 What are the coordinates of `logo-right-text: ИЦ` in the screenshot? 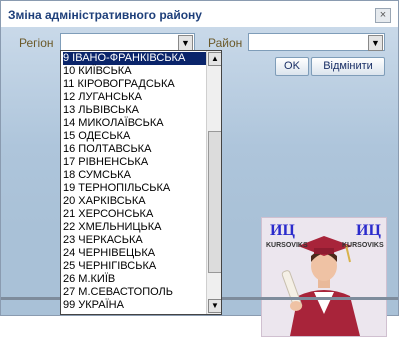 It's located at (368, 230).